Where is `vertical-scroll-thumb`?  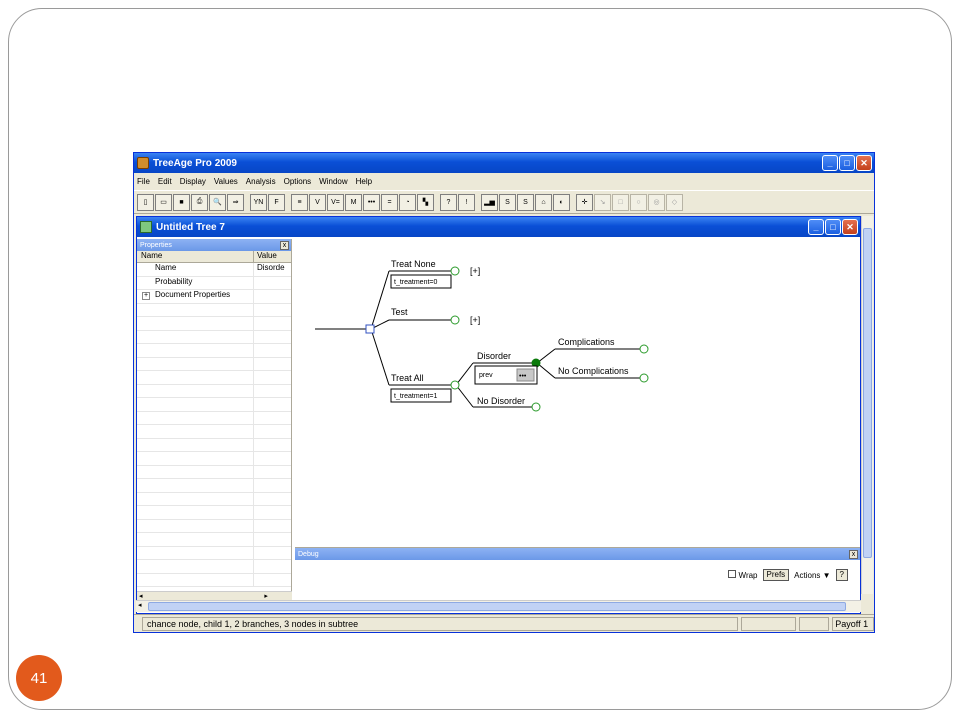 vertical-scroll-thumb is located at coordinates (867, 393).